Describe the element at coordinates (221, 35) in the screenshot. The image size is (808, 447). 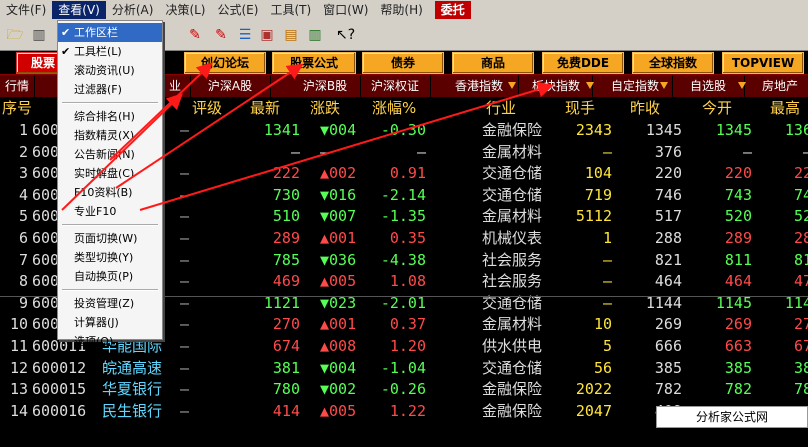
I see `pen2-icon: ✎` at that location.